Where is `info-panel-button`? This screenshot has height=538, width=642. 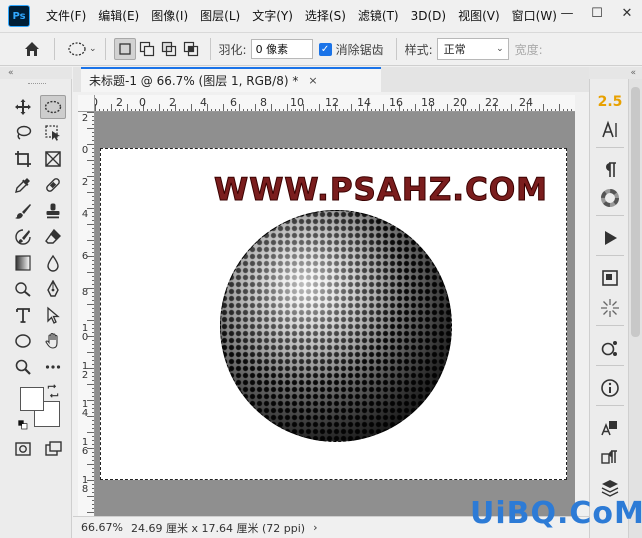
info-panel-button is located at coordinates (610, 388).